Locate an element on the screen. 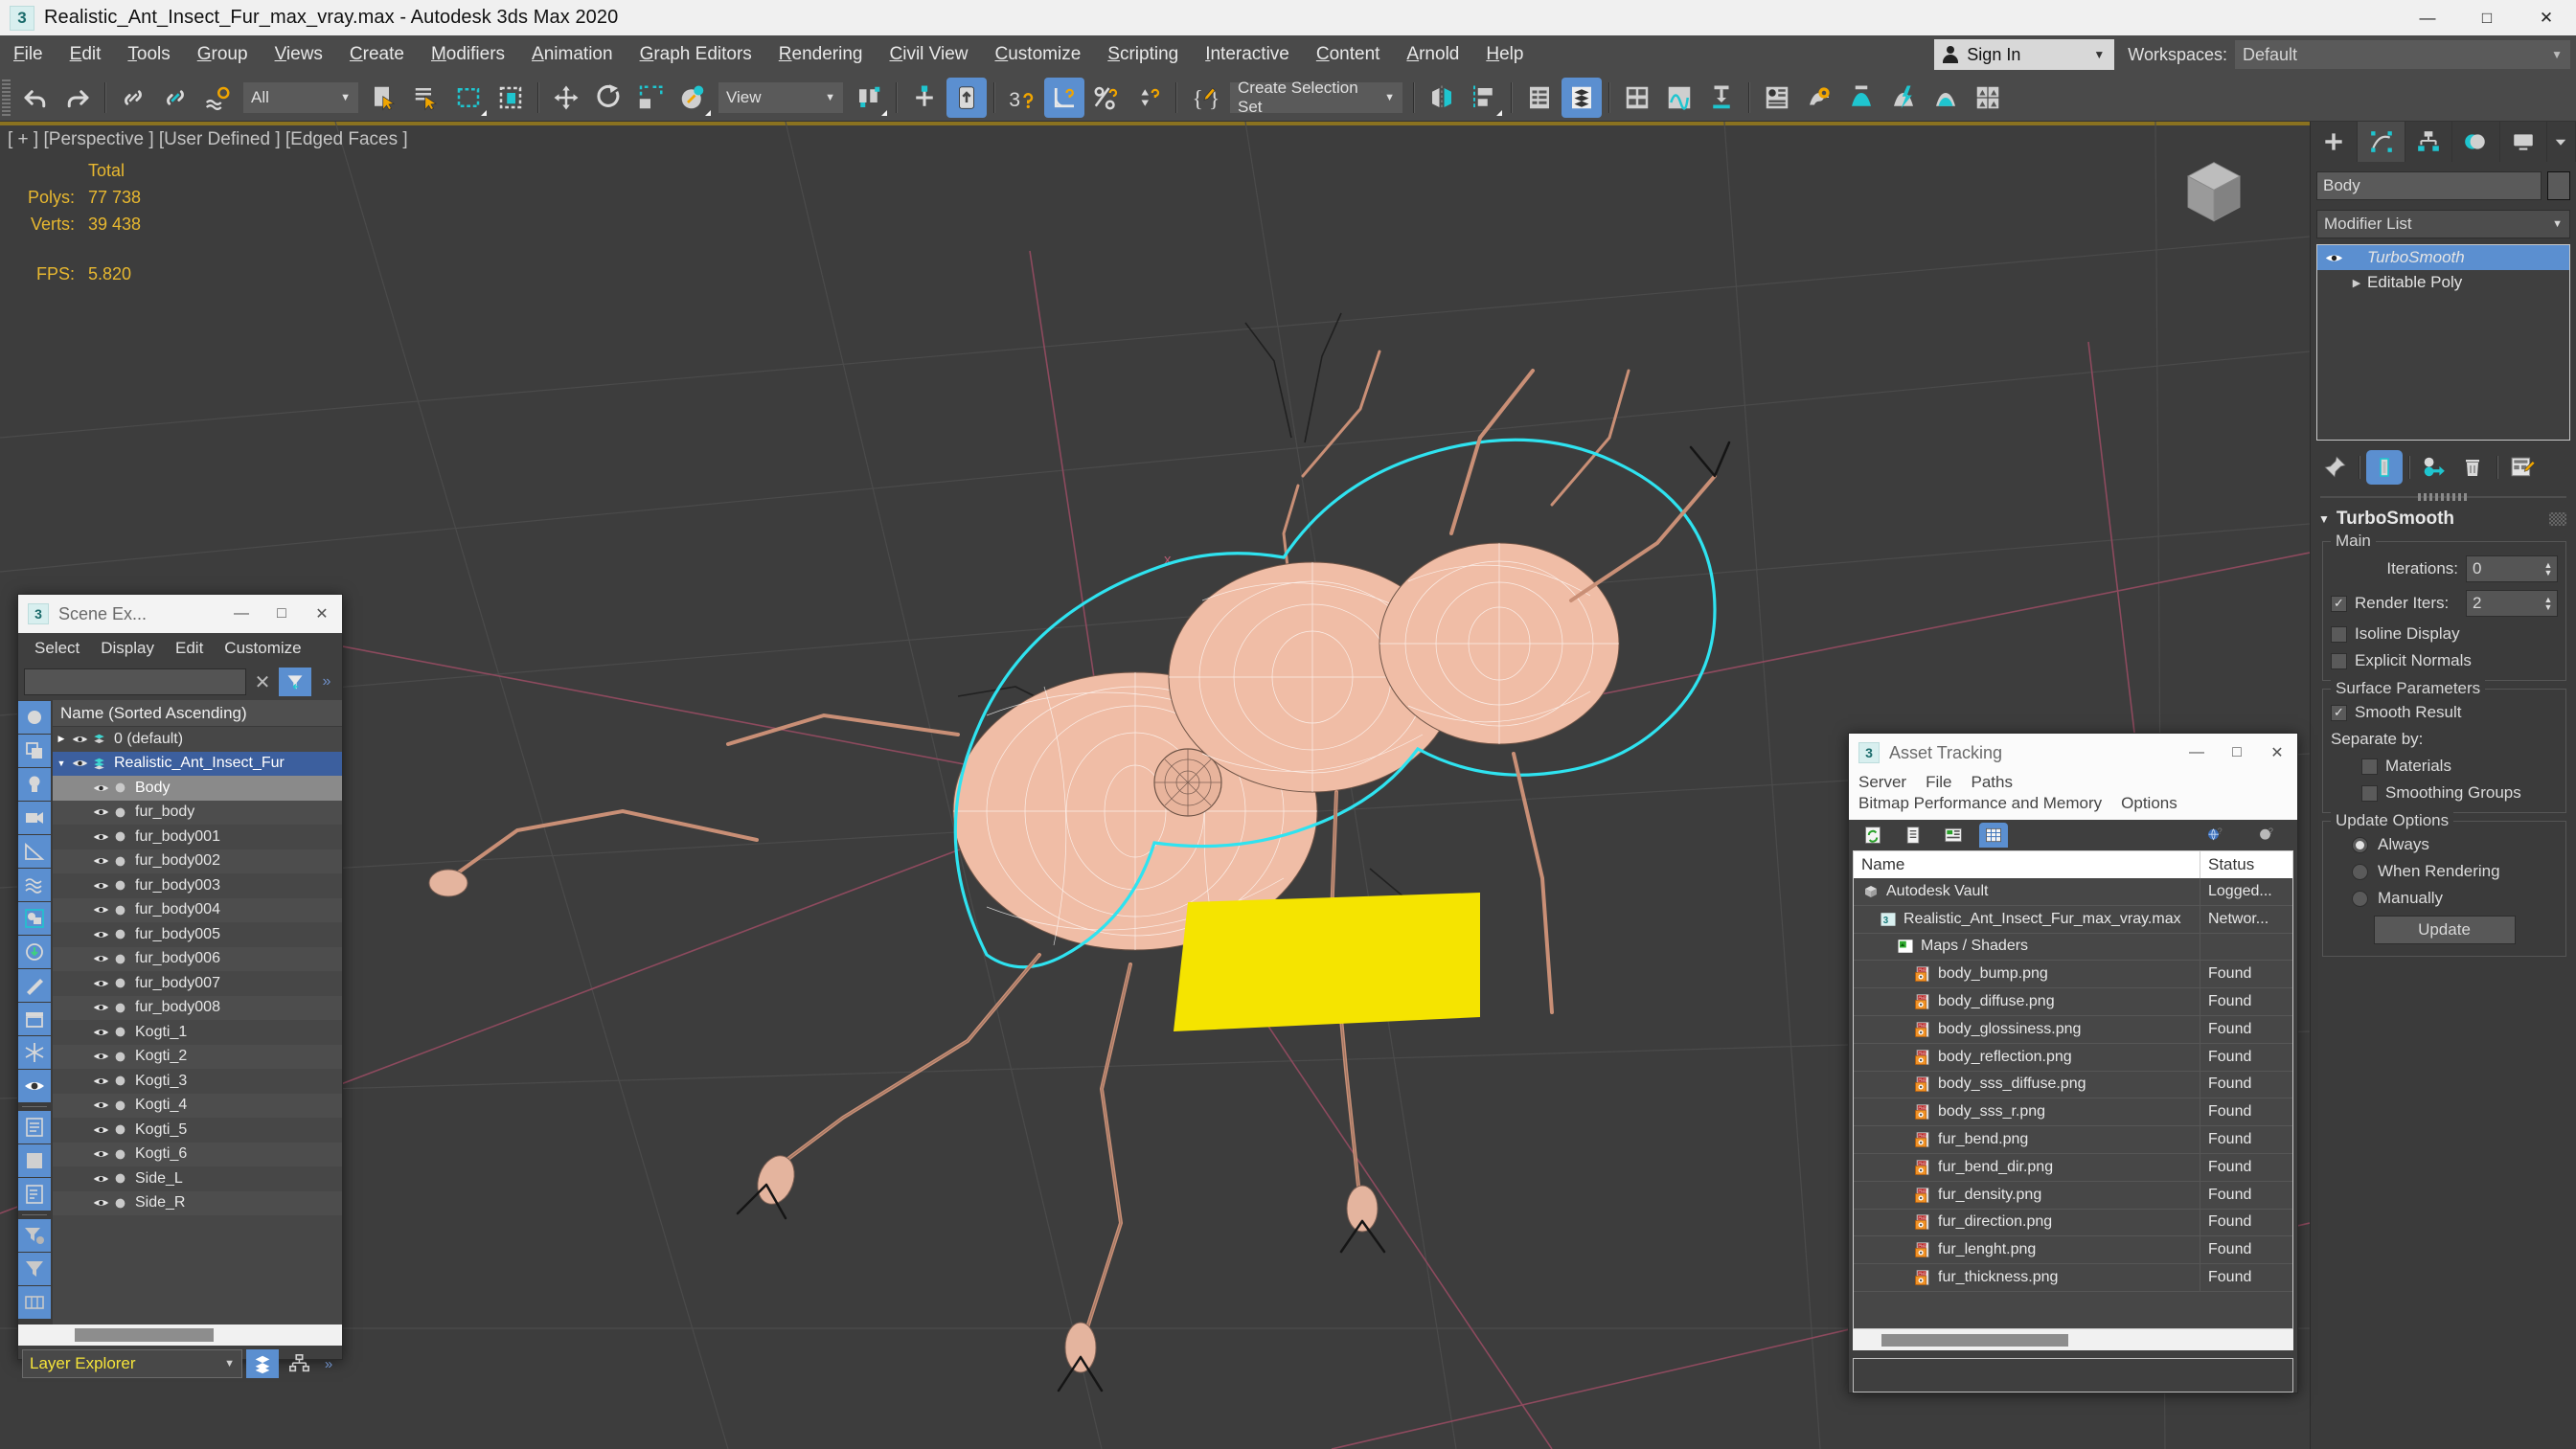  menu-item-tools: Tools is located at coordinates (148, 54).